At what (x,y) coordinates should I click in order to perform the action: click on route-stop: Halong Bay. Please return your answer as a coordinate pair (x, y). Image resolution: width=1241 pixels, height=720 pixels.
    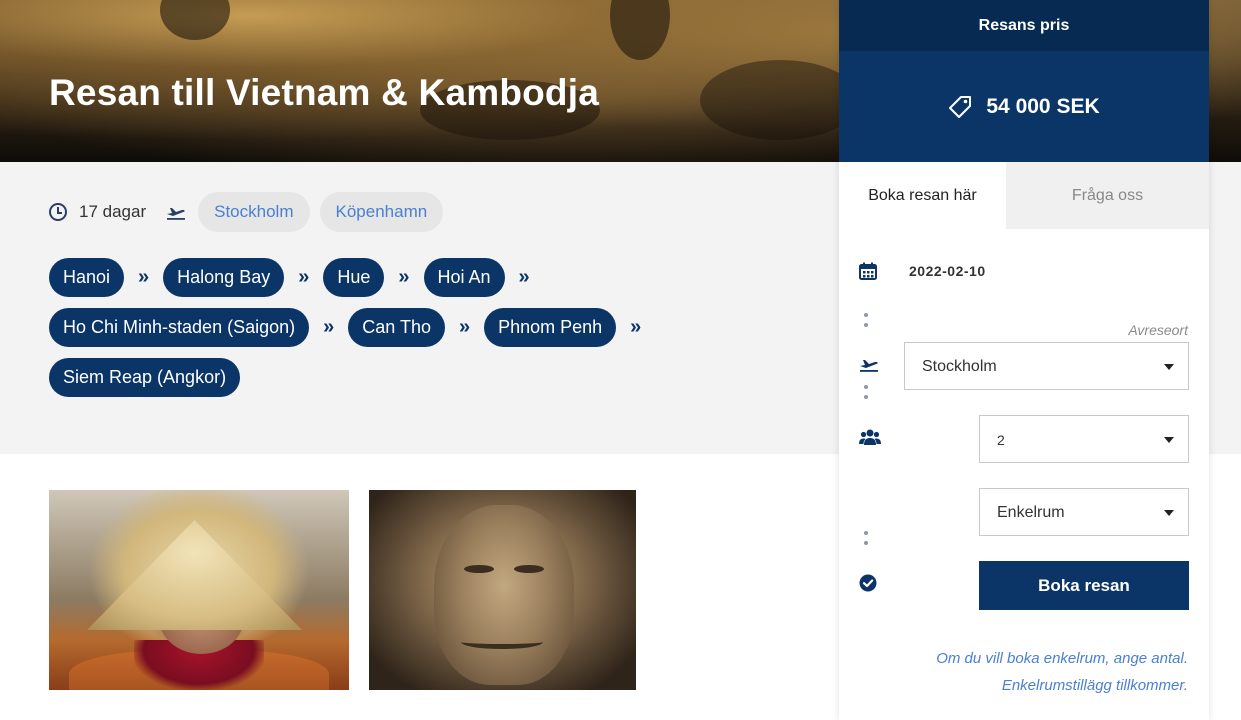
    Looking at the image, I should click on (224, 277).